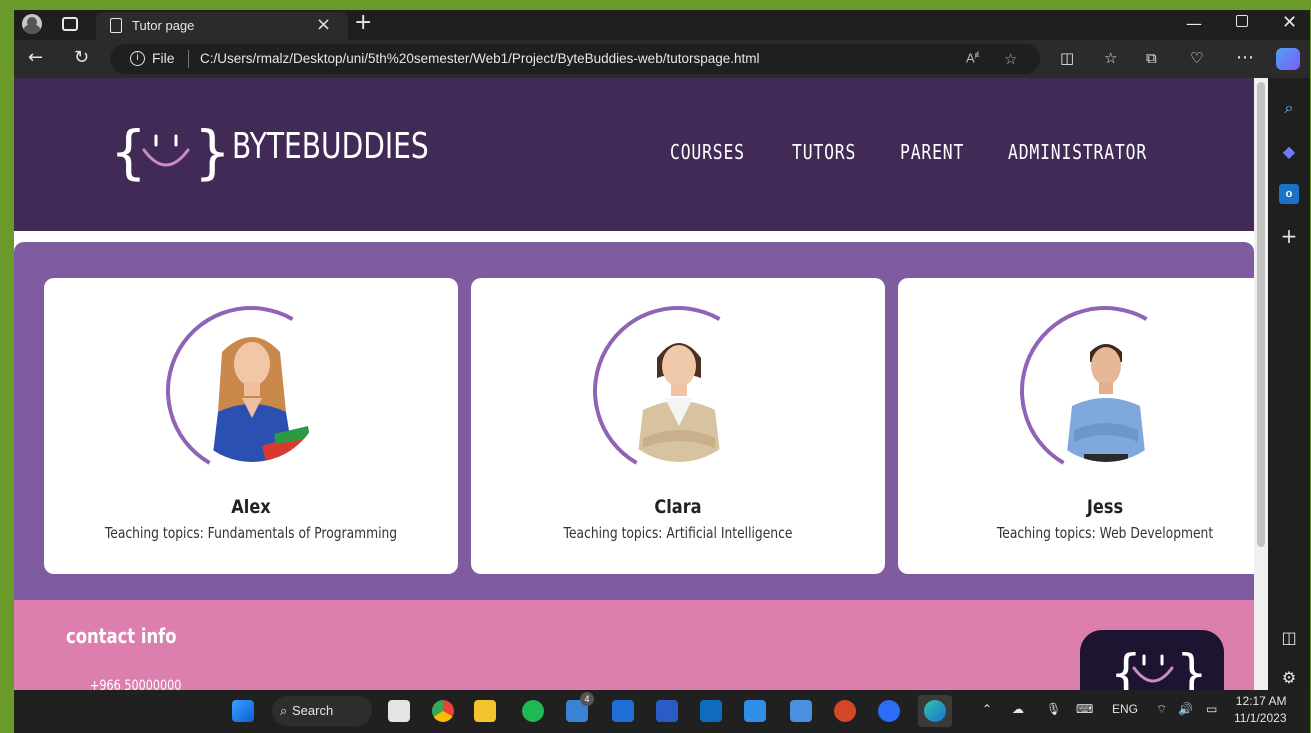 Image resolution: width=1311 pixels, height=733 pixels. I want to click on copilot-icon, so click(1288, 59).